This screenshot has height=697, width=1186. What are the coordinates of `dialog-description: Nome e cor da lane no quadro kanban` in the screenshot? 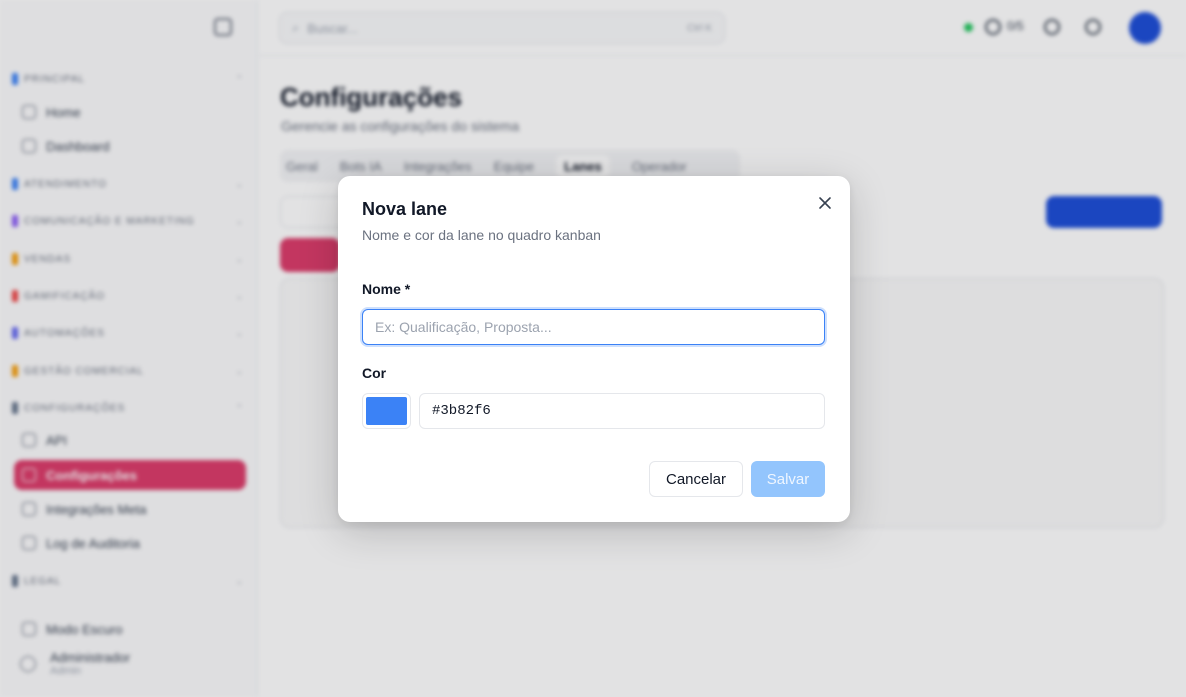 It's located at (481, 235).